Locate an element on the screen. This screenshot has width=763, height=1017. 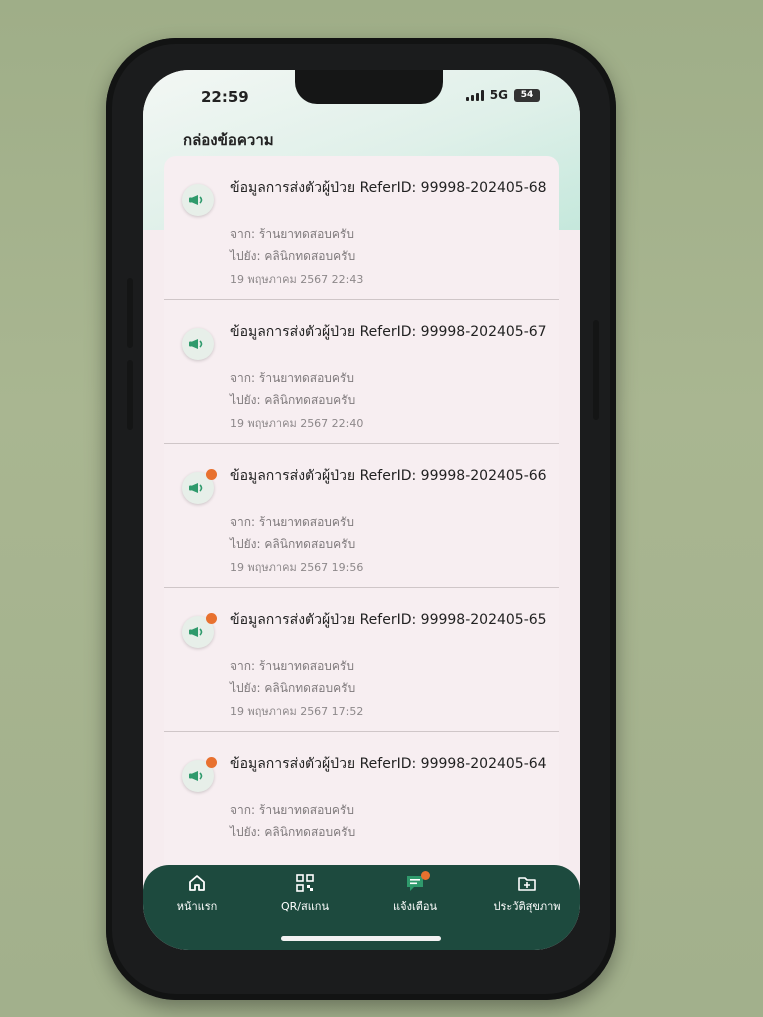
message-date: 19 พฤษภาคม 2567 17:52 is located at coordinates (297, 711).